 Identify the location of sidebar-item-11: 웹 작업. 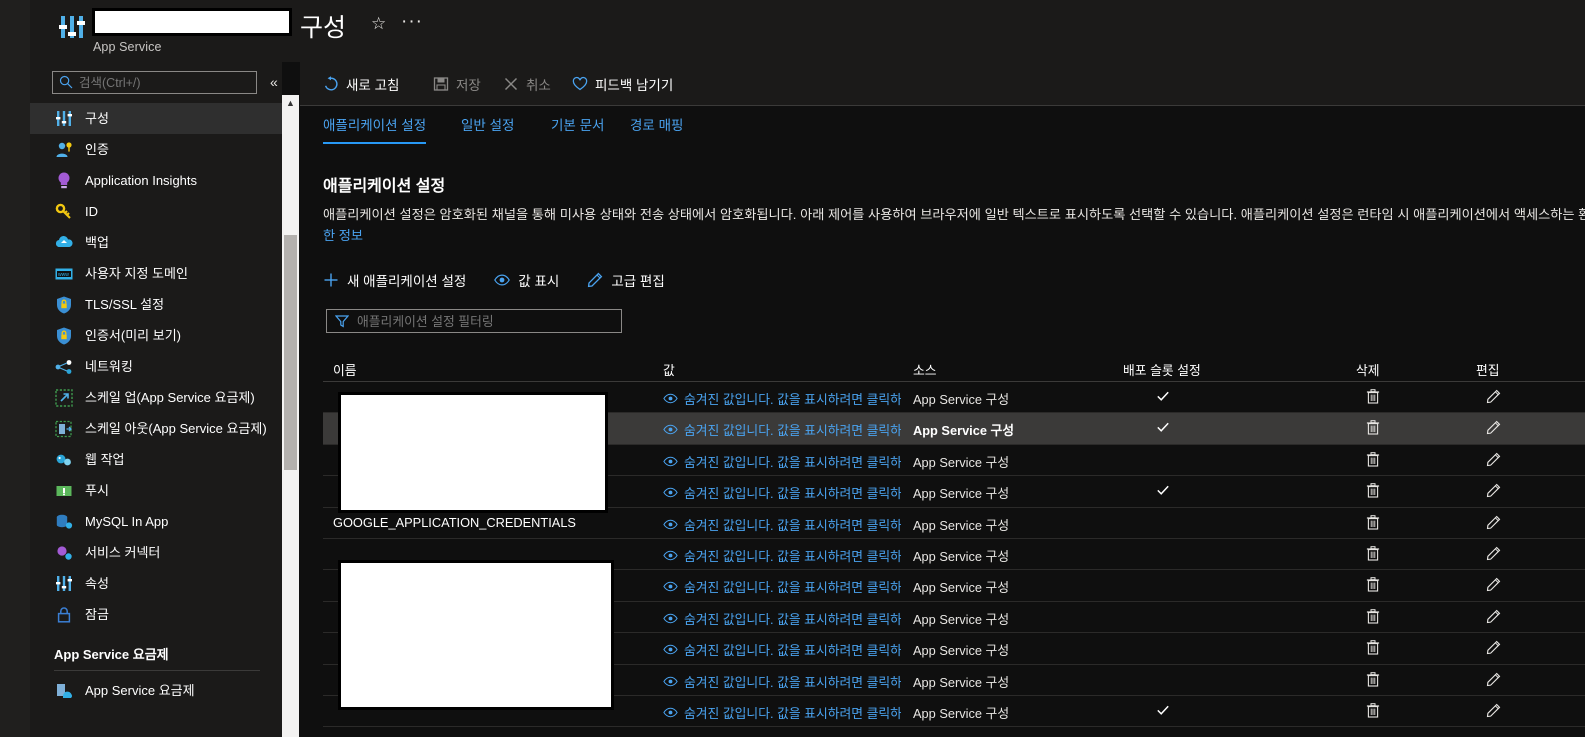
(156, 459).